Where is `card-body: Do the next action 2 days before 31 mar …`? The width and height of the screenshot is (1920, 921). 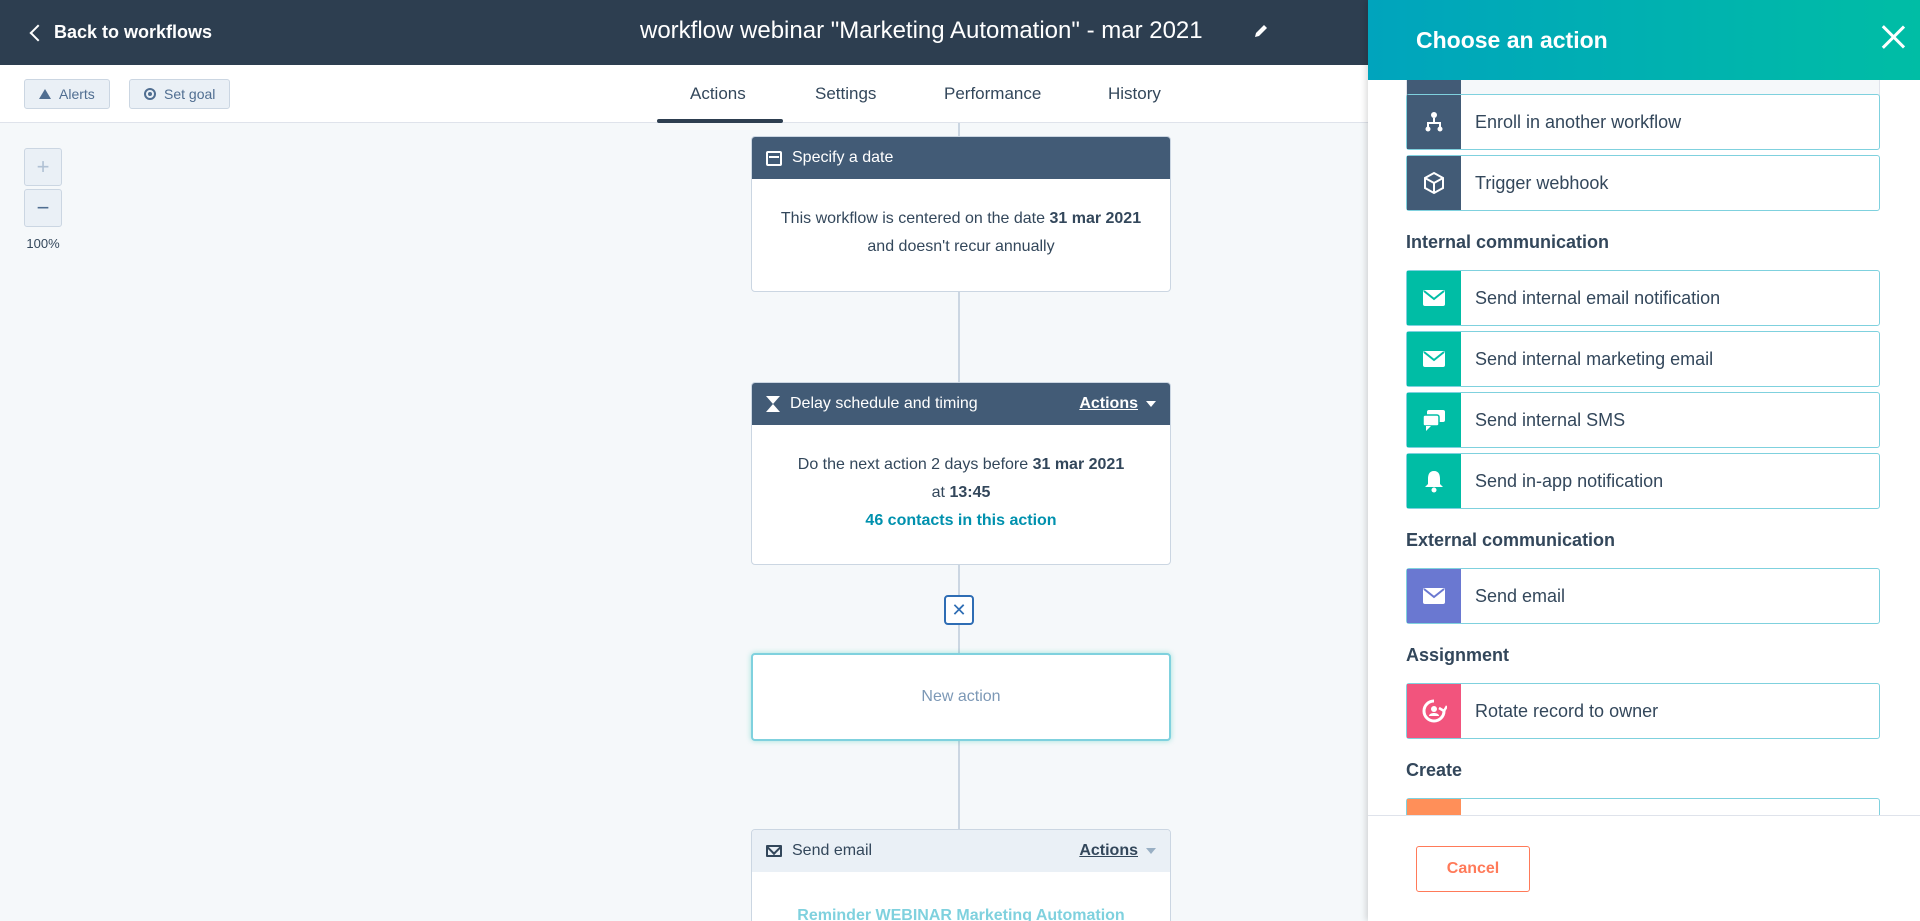
card-body: Do the next action 2 days before 31 mar … is located at coordinates (961, 490).